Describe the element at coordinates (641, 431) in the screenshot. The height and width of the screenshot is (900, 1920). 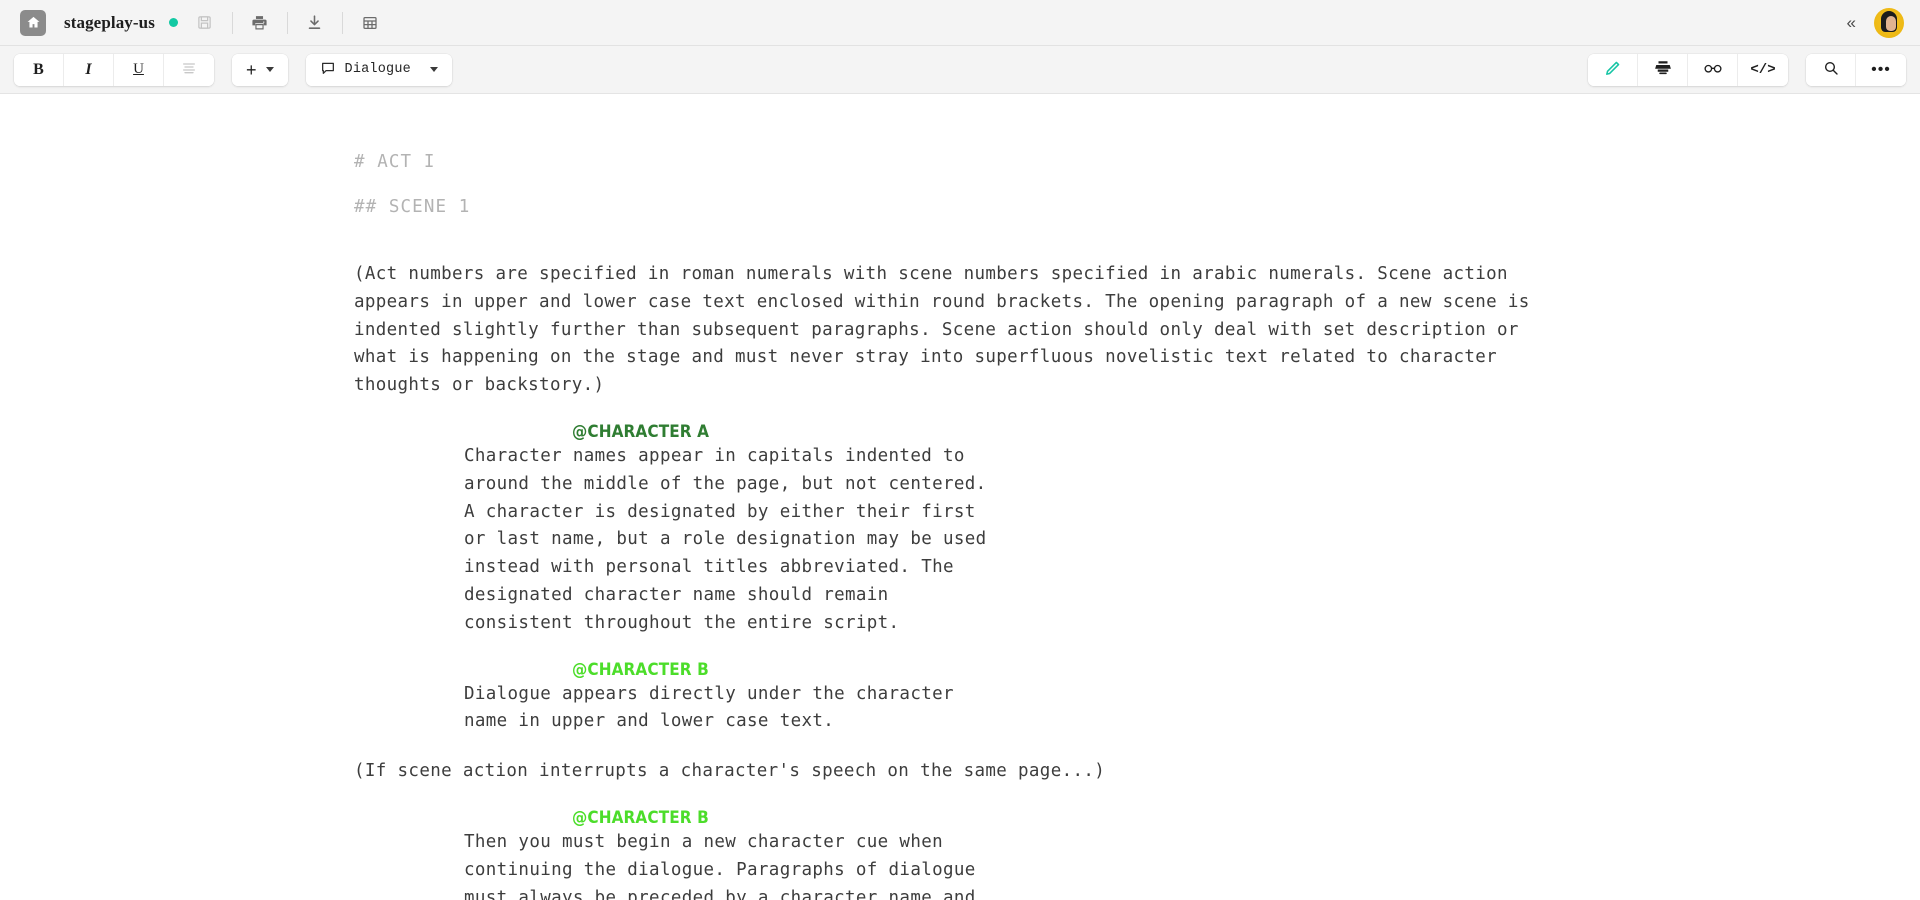
I see `character-cue: @CHARACTER A` at that location.